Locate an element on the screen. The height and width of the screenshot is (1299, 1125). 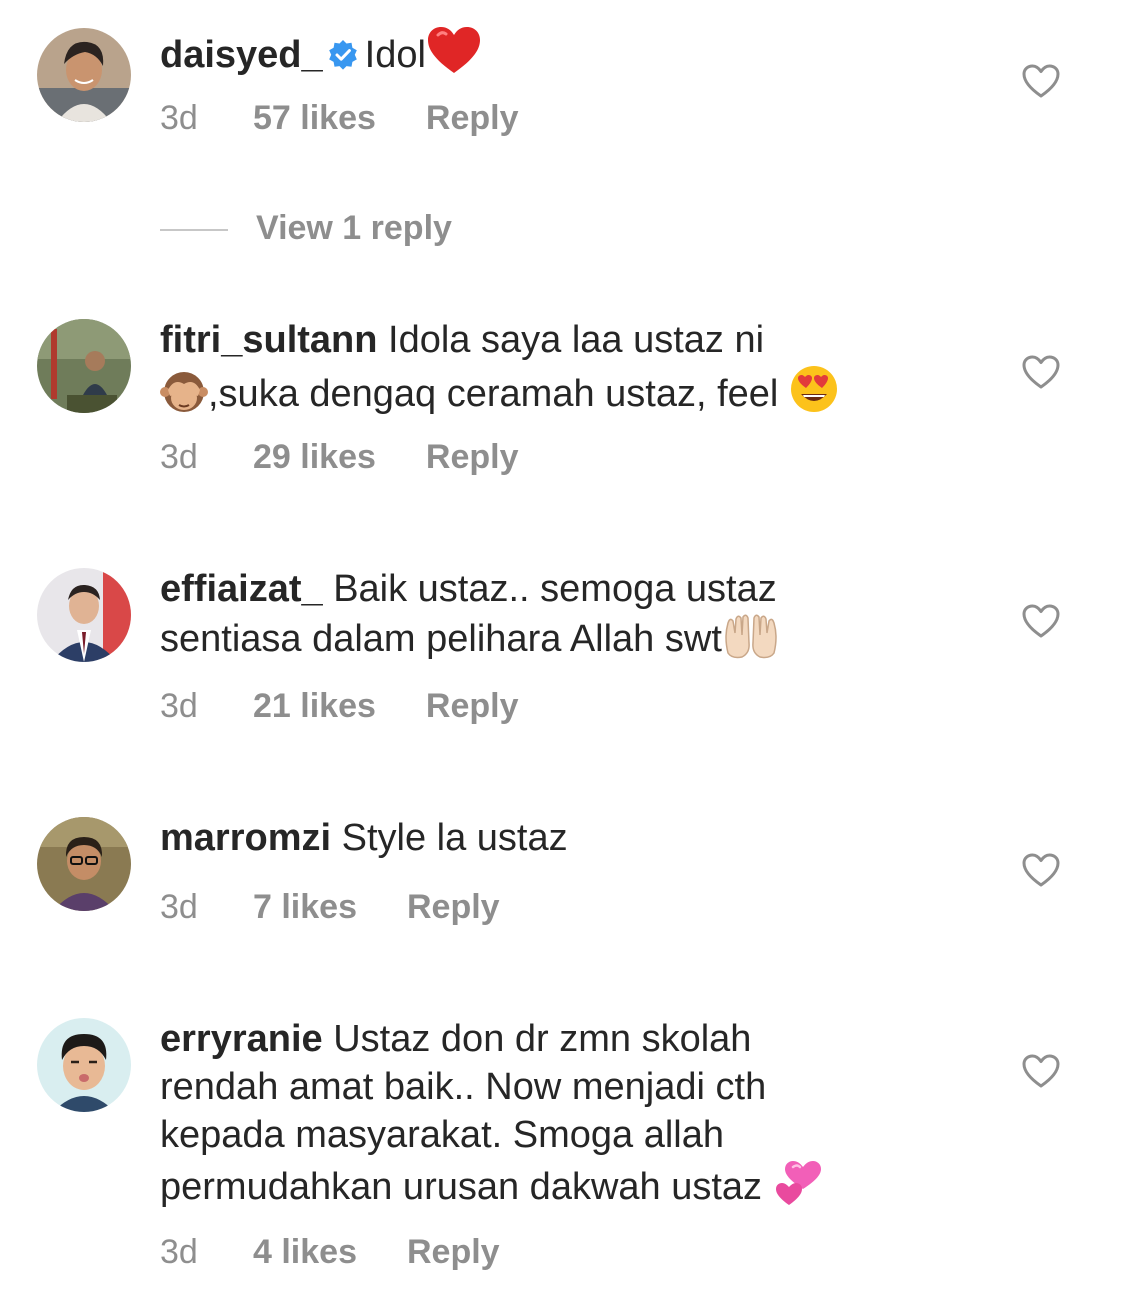
username: effiaizat_ is located at coordinates (241, 589).